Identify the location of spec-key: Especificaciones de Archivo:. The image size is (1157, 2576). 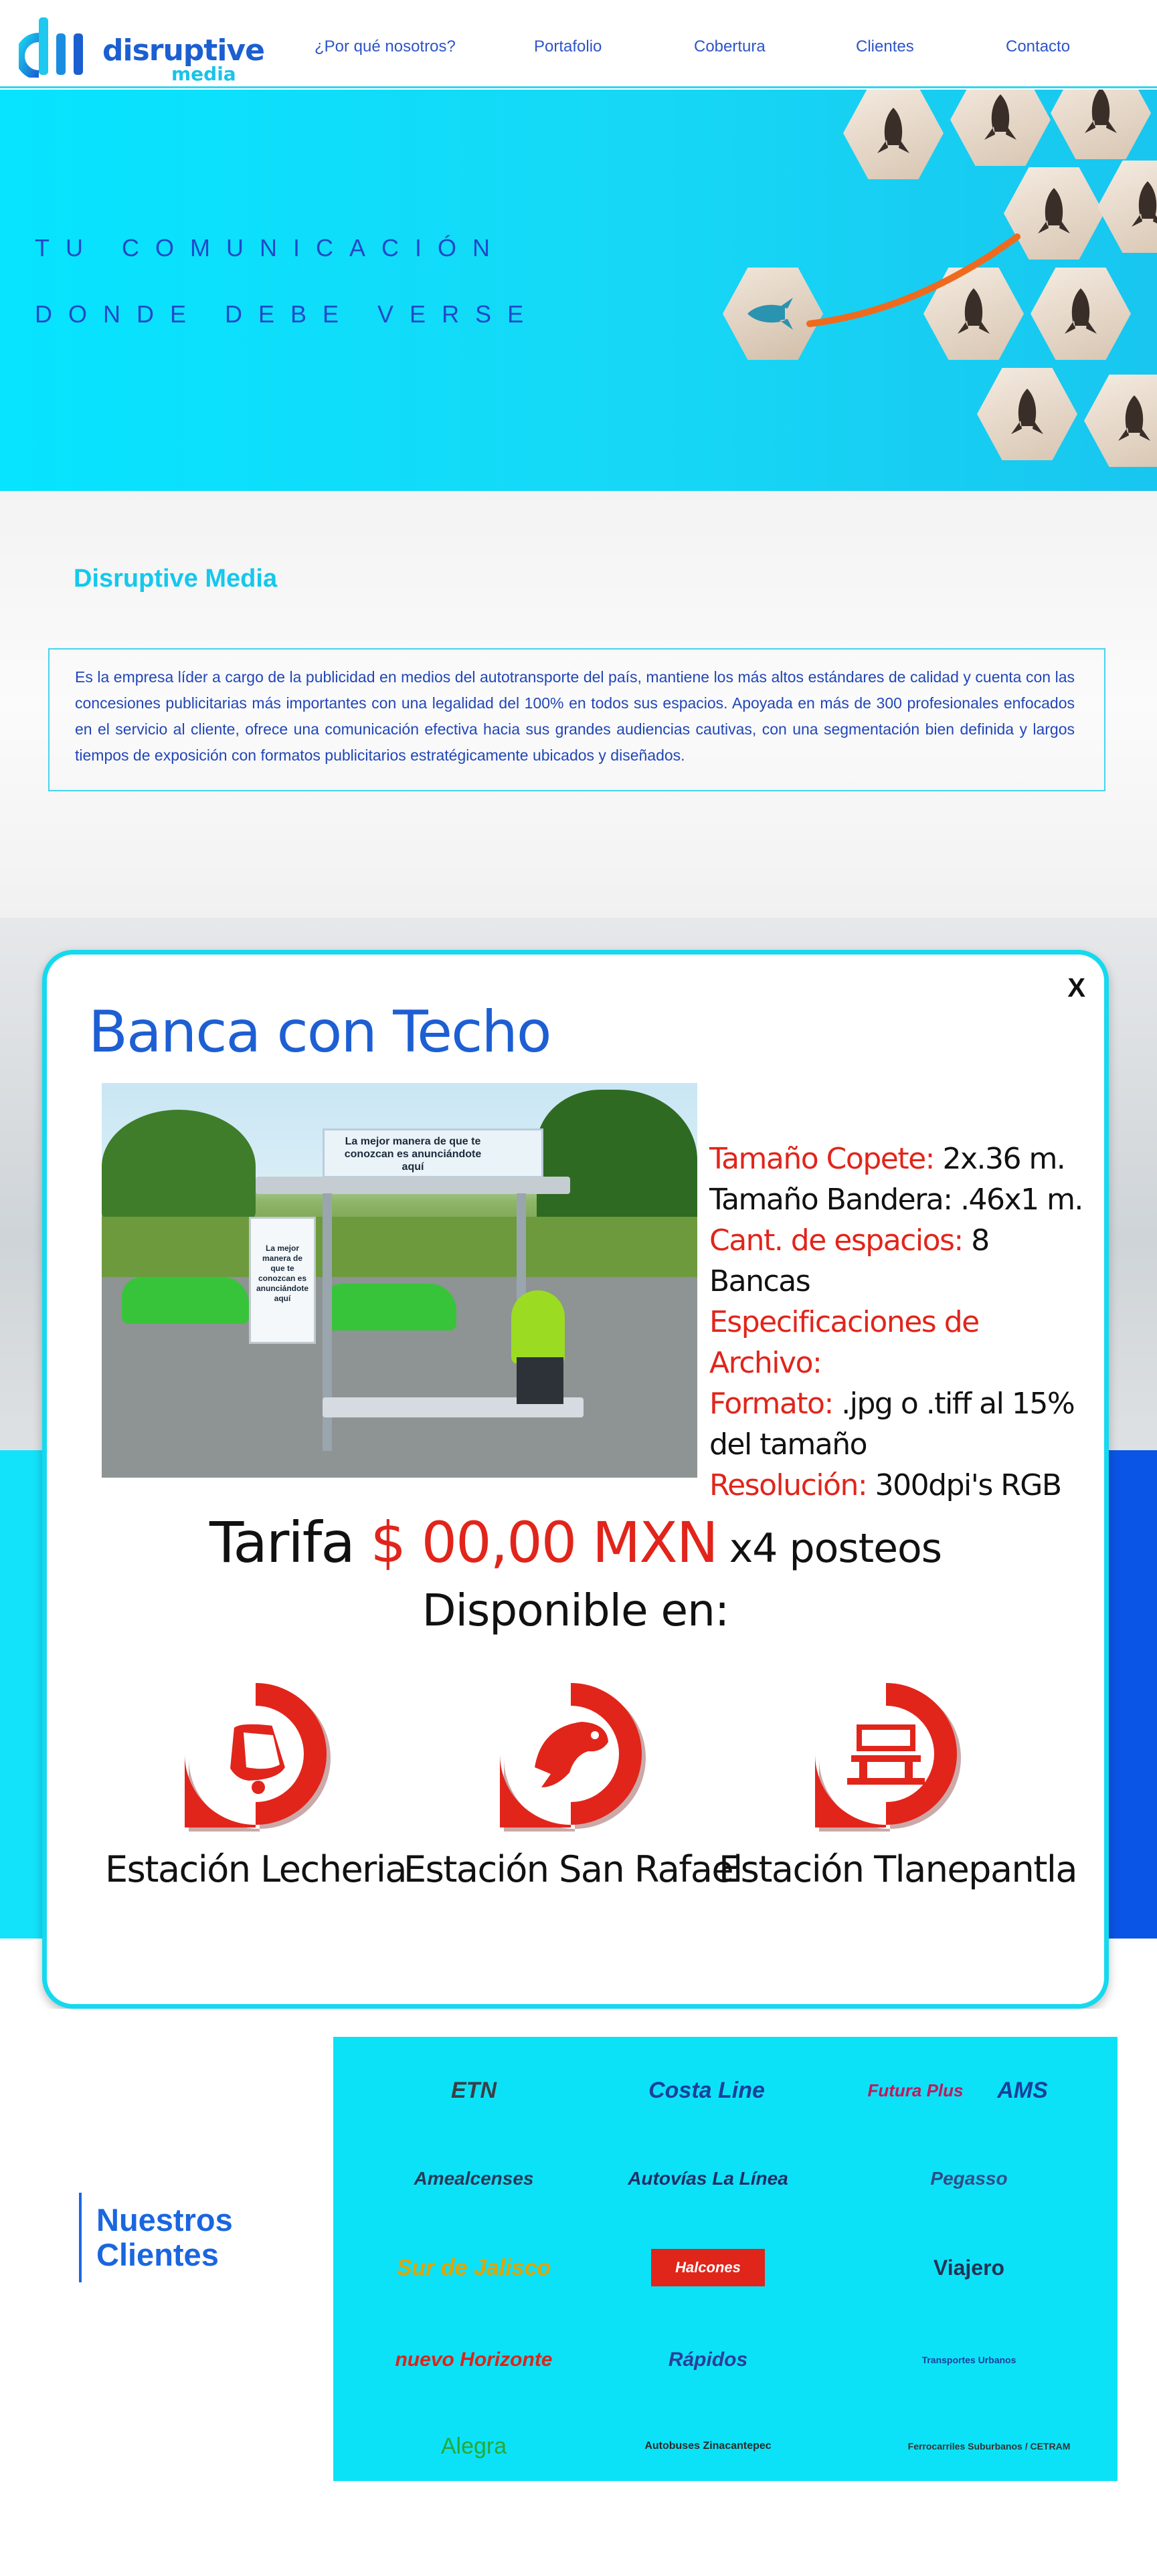
(844, 1342).